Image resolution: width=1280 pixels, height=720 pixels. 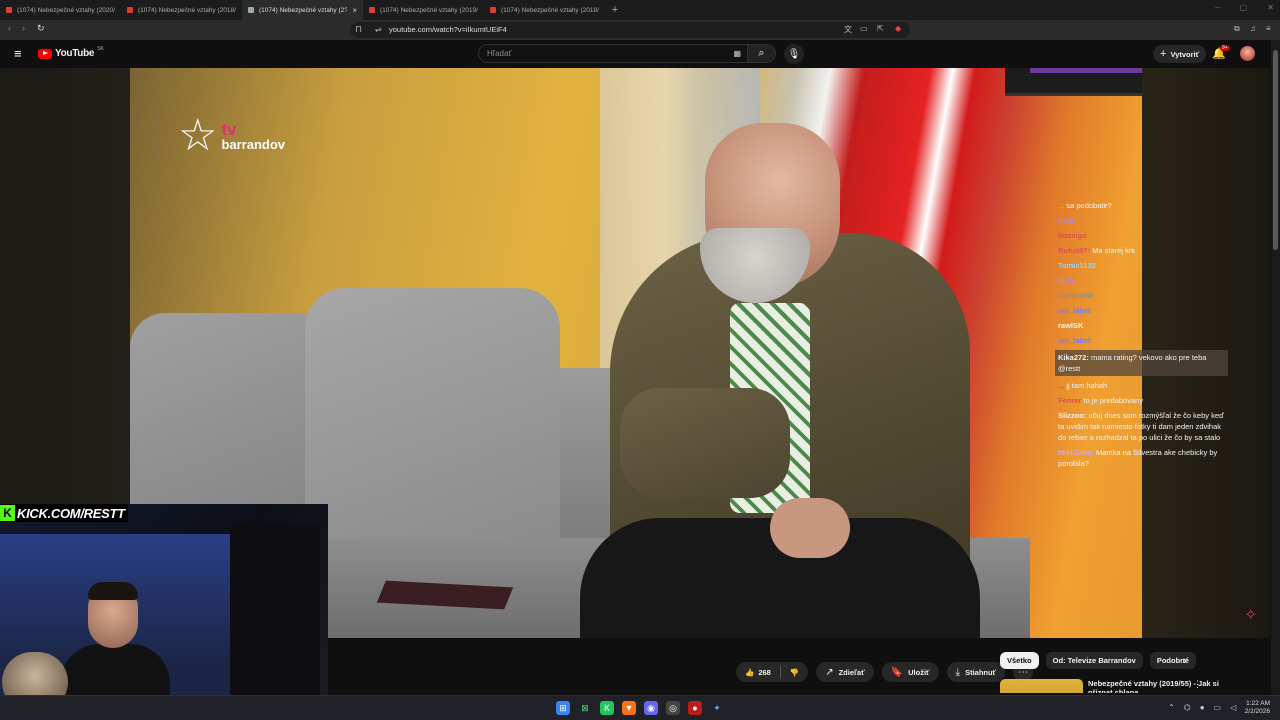 What do you see at coordinates (18, 53) in the screenshot?
I see `menu-icon: ≡` at bounding box center [18, 53].